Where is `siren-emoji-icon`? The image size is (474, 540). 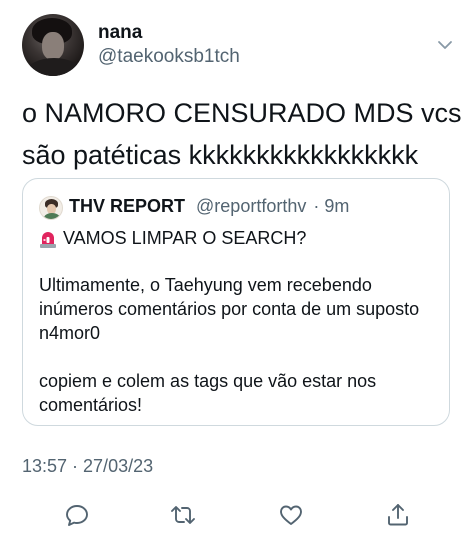
siren-emoji-icon is located at coordinates (48, 239).